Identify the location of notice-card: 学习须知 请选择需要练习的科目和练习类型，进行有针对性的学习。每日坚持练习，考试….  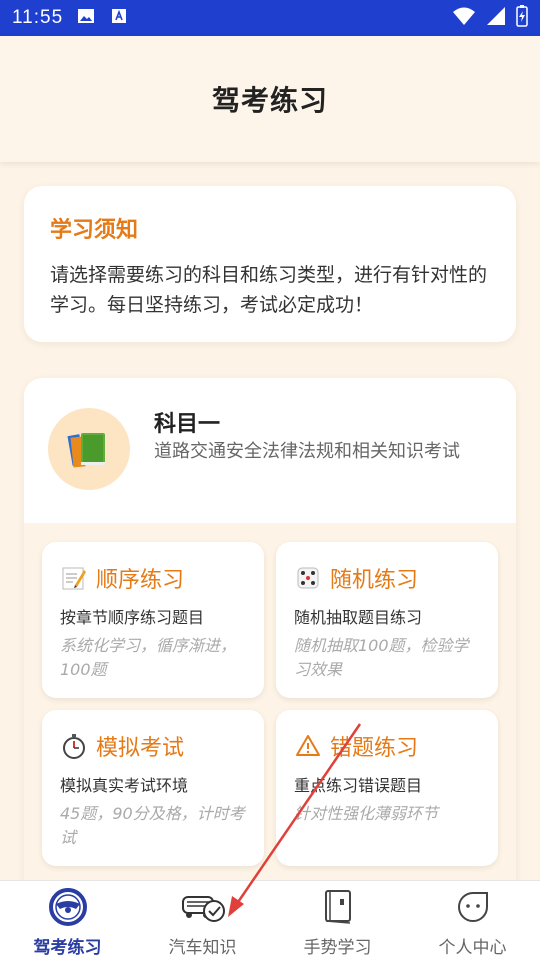
(270, 264).